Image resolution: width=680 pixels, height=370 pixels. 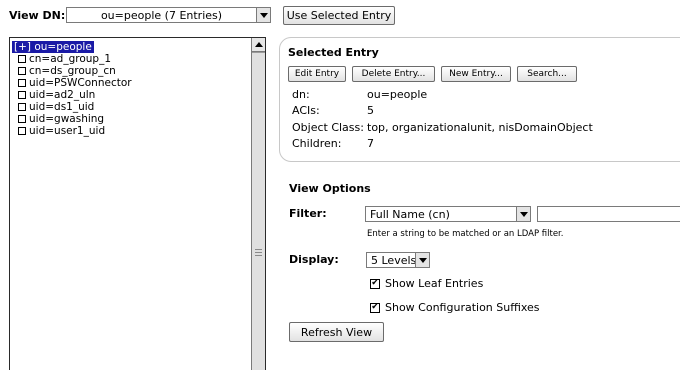 I want to click on field-value-dn: ou=people, so click(x=397, y=94).